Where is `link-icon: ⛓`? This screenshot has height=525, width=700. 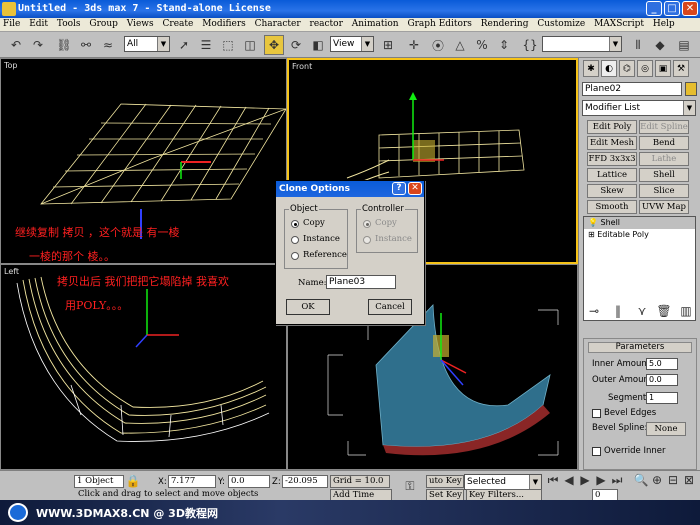
link-icon: ⛓ is located at coordinates (64, 45).